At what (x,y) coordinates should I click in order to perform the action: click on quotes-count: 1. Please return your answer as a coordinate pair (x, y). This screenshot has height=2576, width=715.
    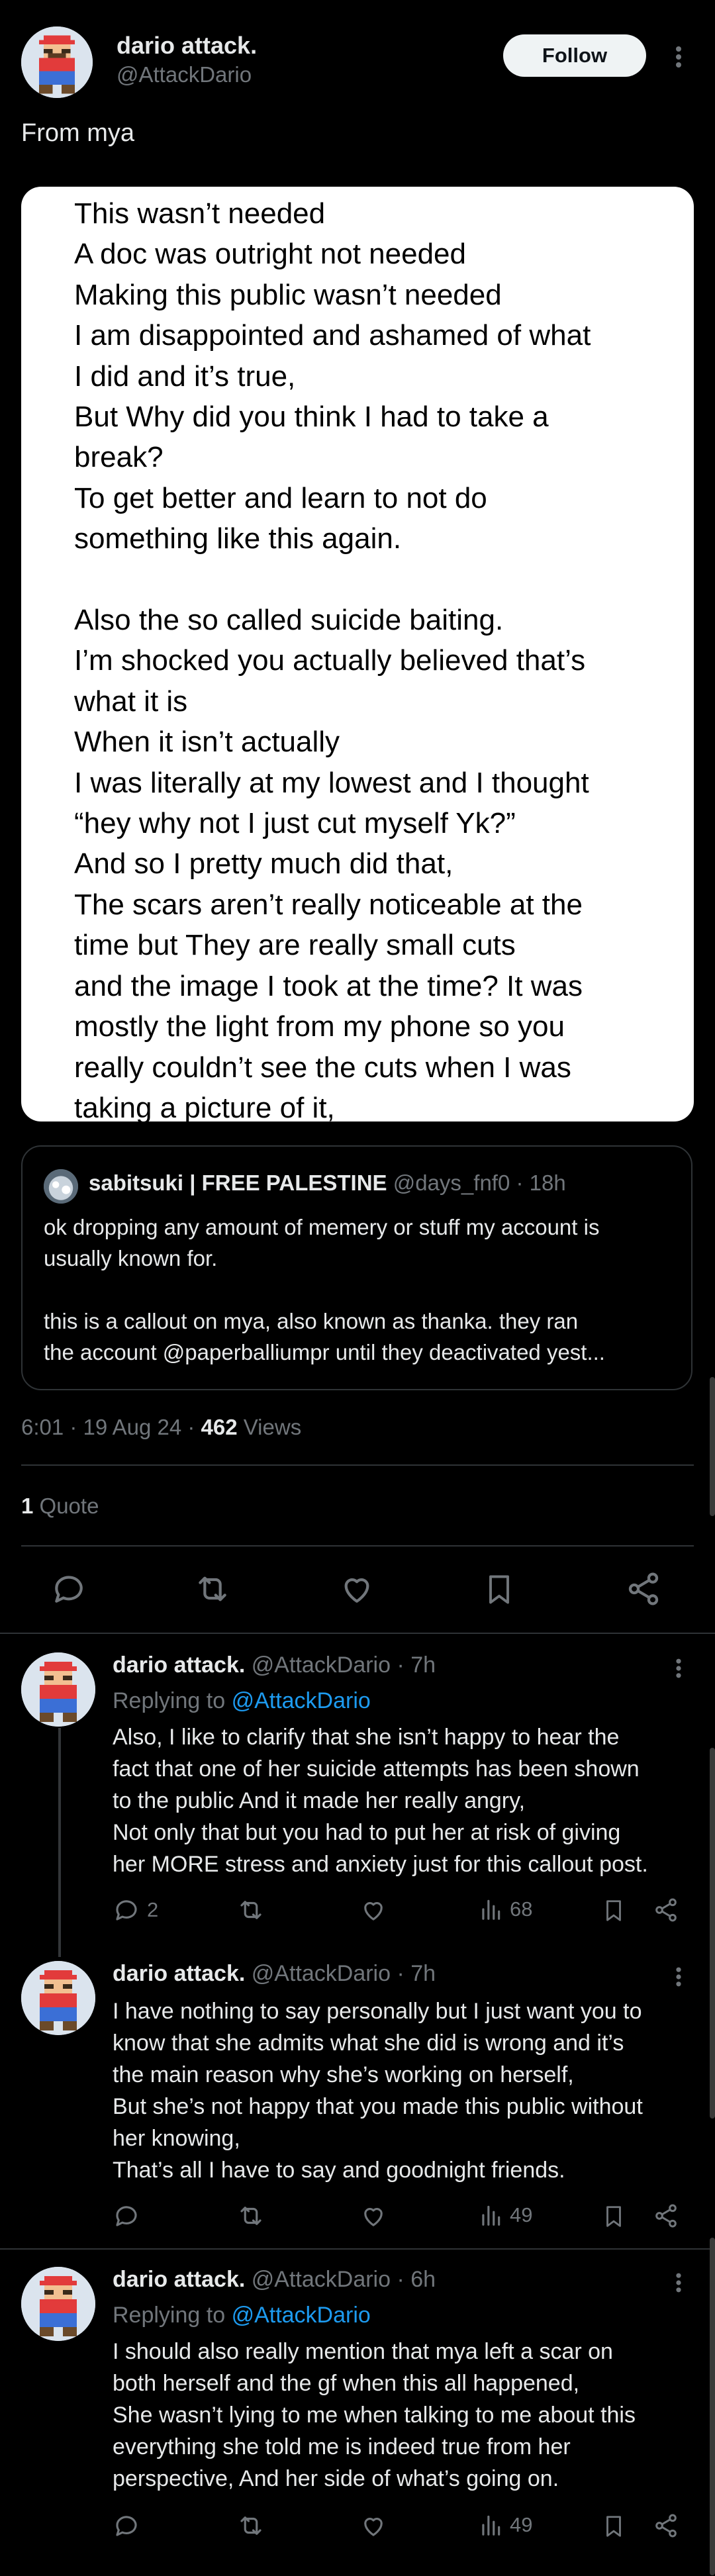
    Looking at the image, I should click on (27, 1506).